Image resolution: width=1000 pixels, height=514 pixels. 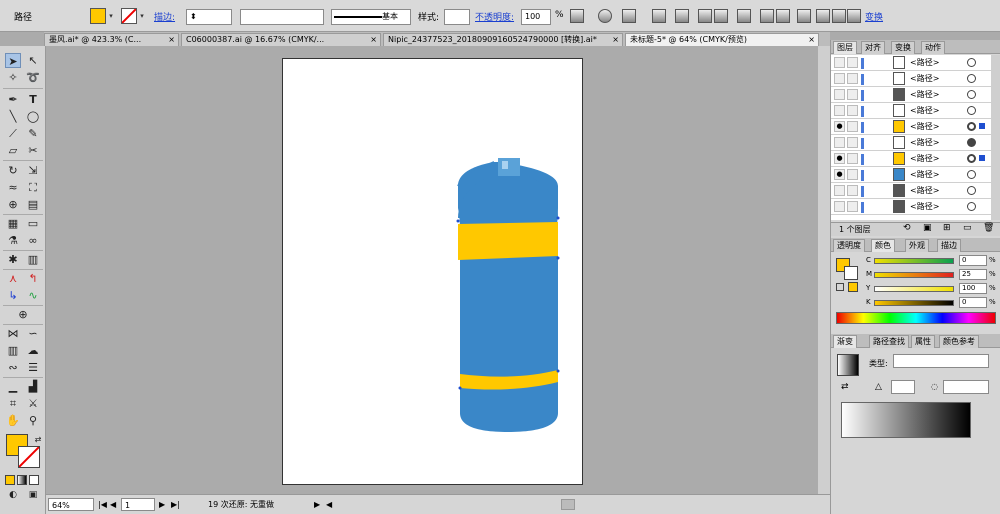 What do you see at coordinates (914, 289) in the screenshot?
I see `channel-y-slider` at bounding box center [914, 289].